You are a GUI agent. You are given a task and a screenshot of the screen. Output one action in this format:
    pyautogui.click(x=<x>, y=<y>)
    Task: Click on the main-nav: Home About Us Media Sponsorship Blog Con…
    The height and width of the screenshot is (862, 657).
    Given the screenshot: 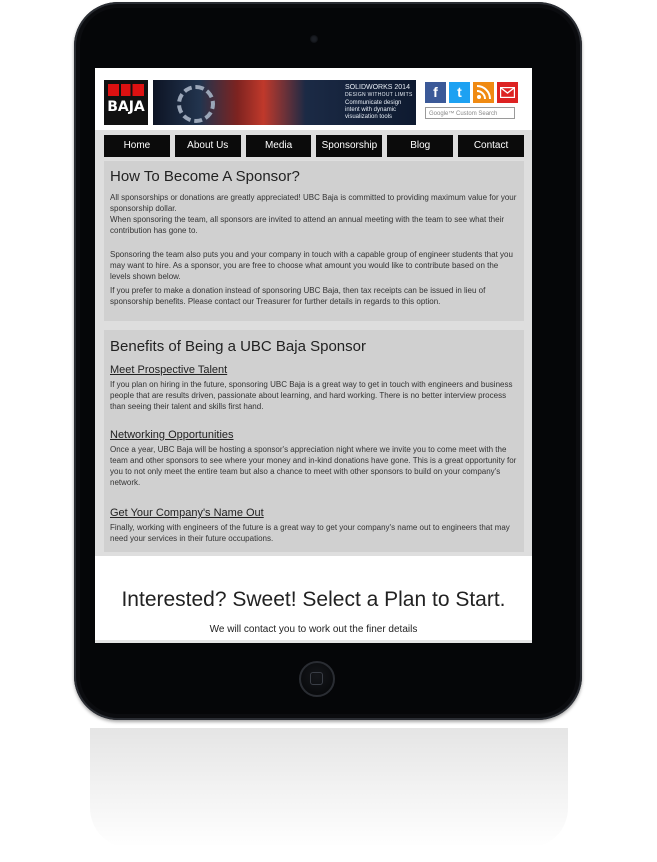 What is the action you would take?
    pyautogui.click(x=314, y=146)
    